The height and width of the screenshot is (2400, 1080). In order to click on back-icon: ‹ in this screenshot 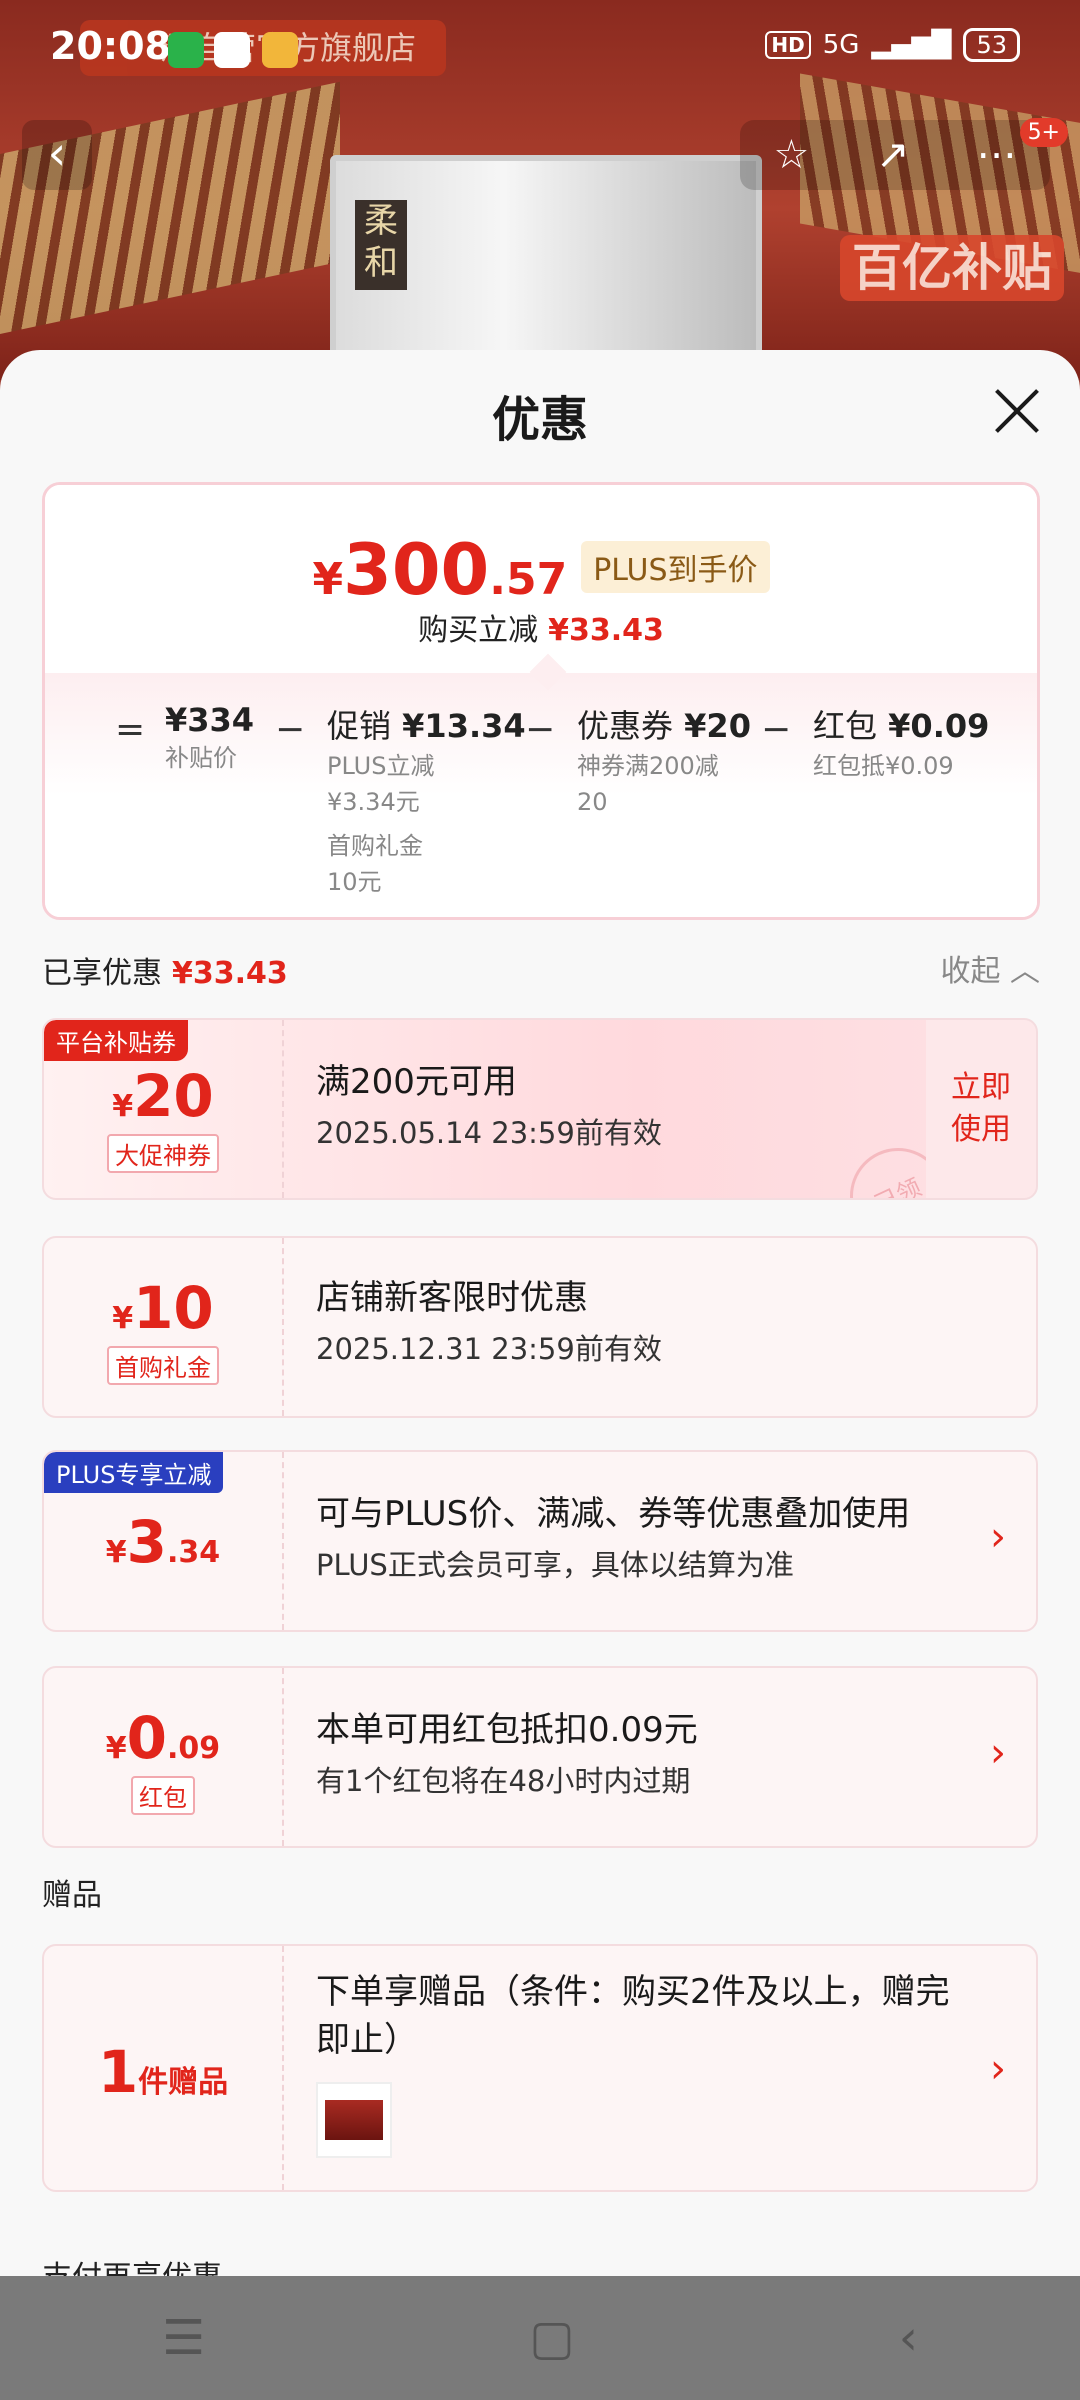, I will do `click(57, 155)`.